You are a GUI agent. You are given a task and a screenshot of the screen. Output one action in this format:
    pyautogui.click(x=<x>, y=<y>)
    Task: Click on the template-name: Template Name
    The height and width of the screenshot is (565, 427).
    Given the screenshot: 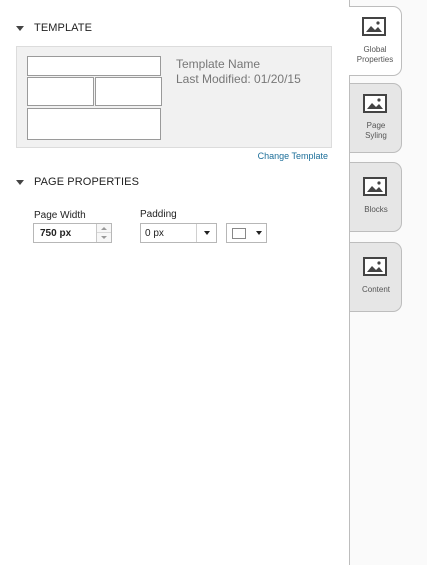 What is the action you would take?
    pyautogui.click(x=218, y=64)
    